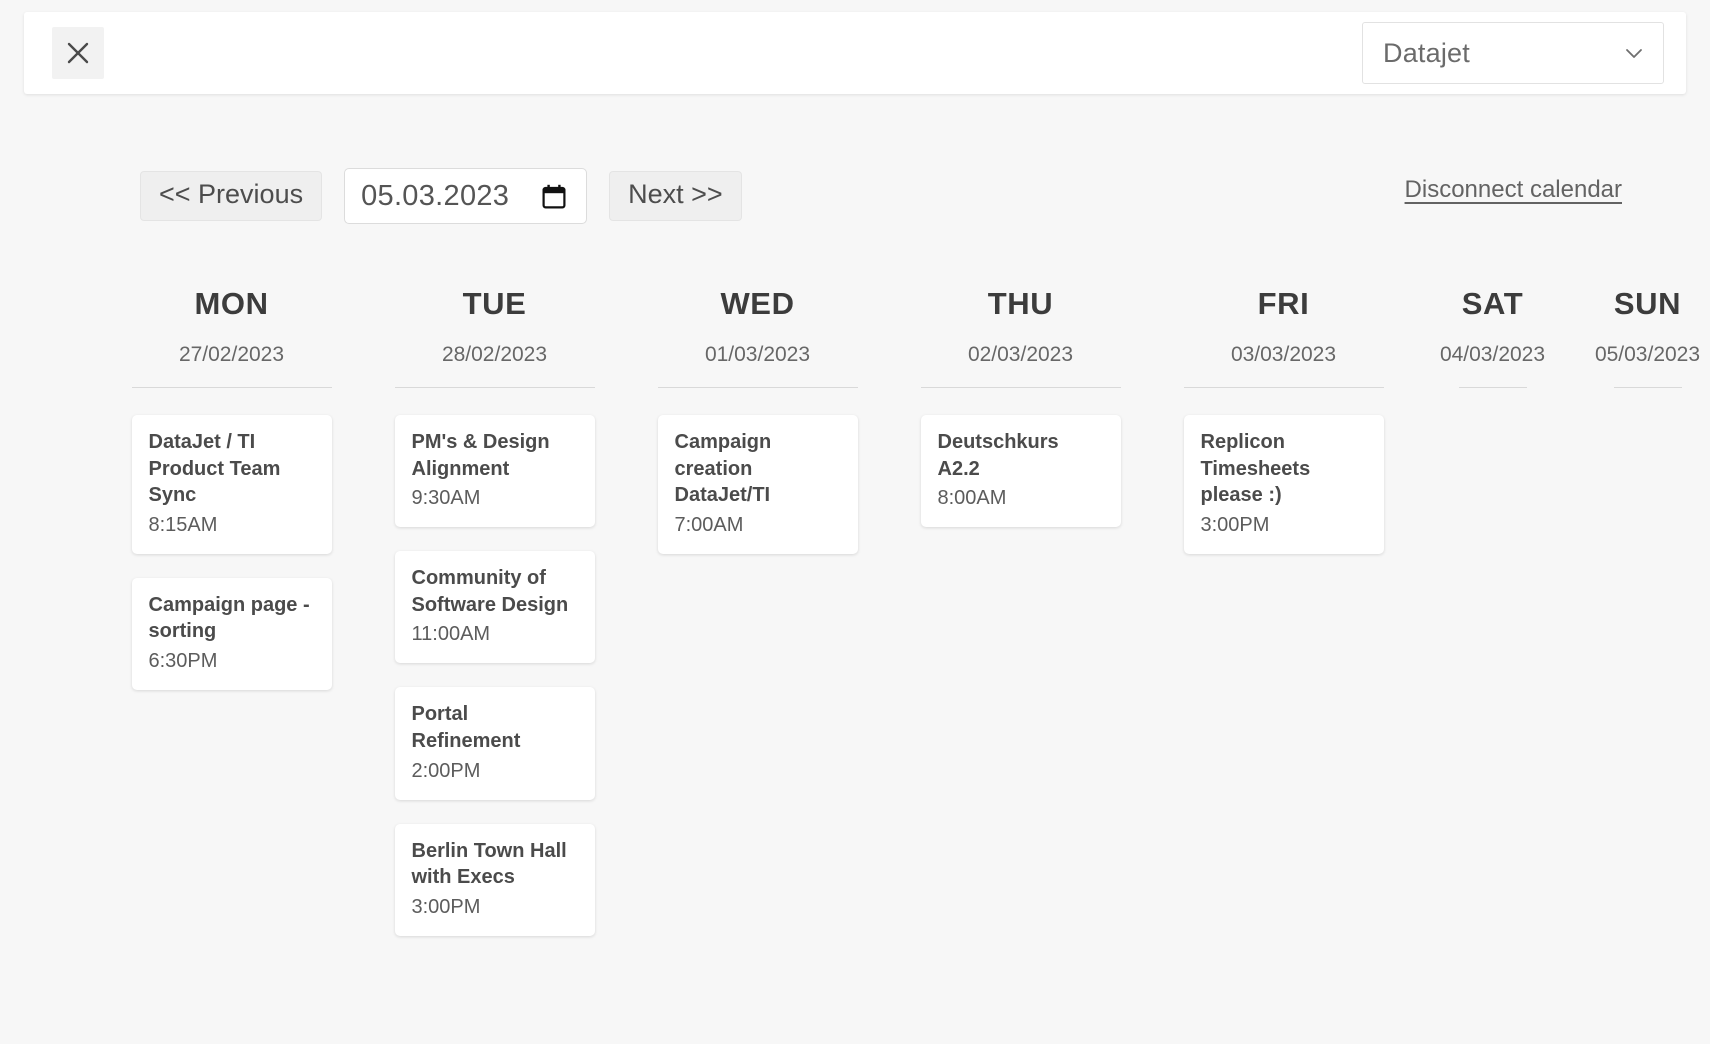  What do you see at coordinates (231, 303) in the screenshot?
I see `day-name: MON` at bounding box center [231, 303].